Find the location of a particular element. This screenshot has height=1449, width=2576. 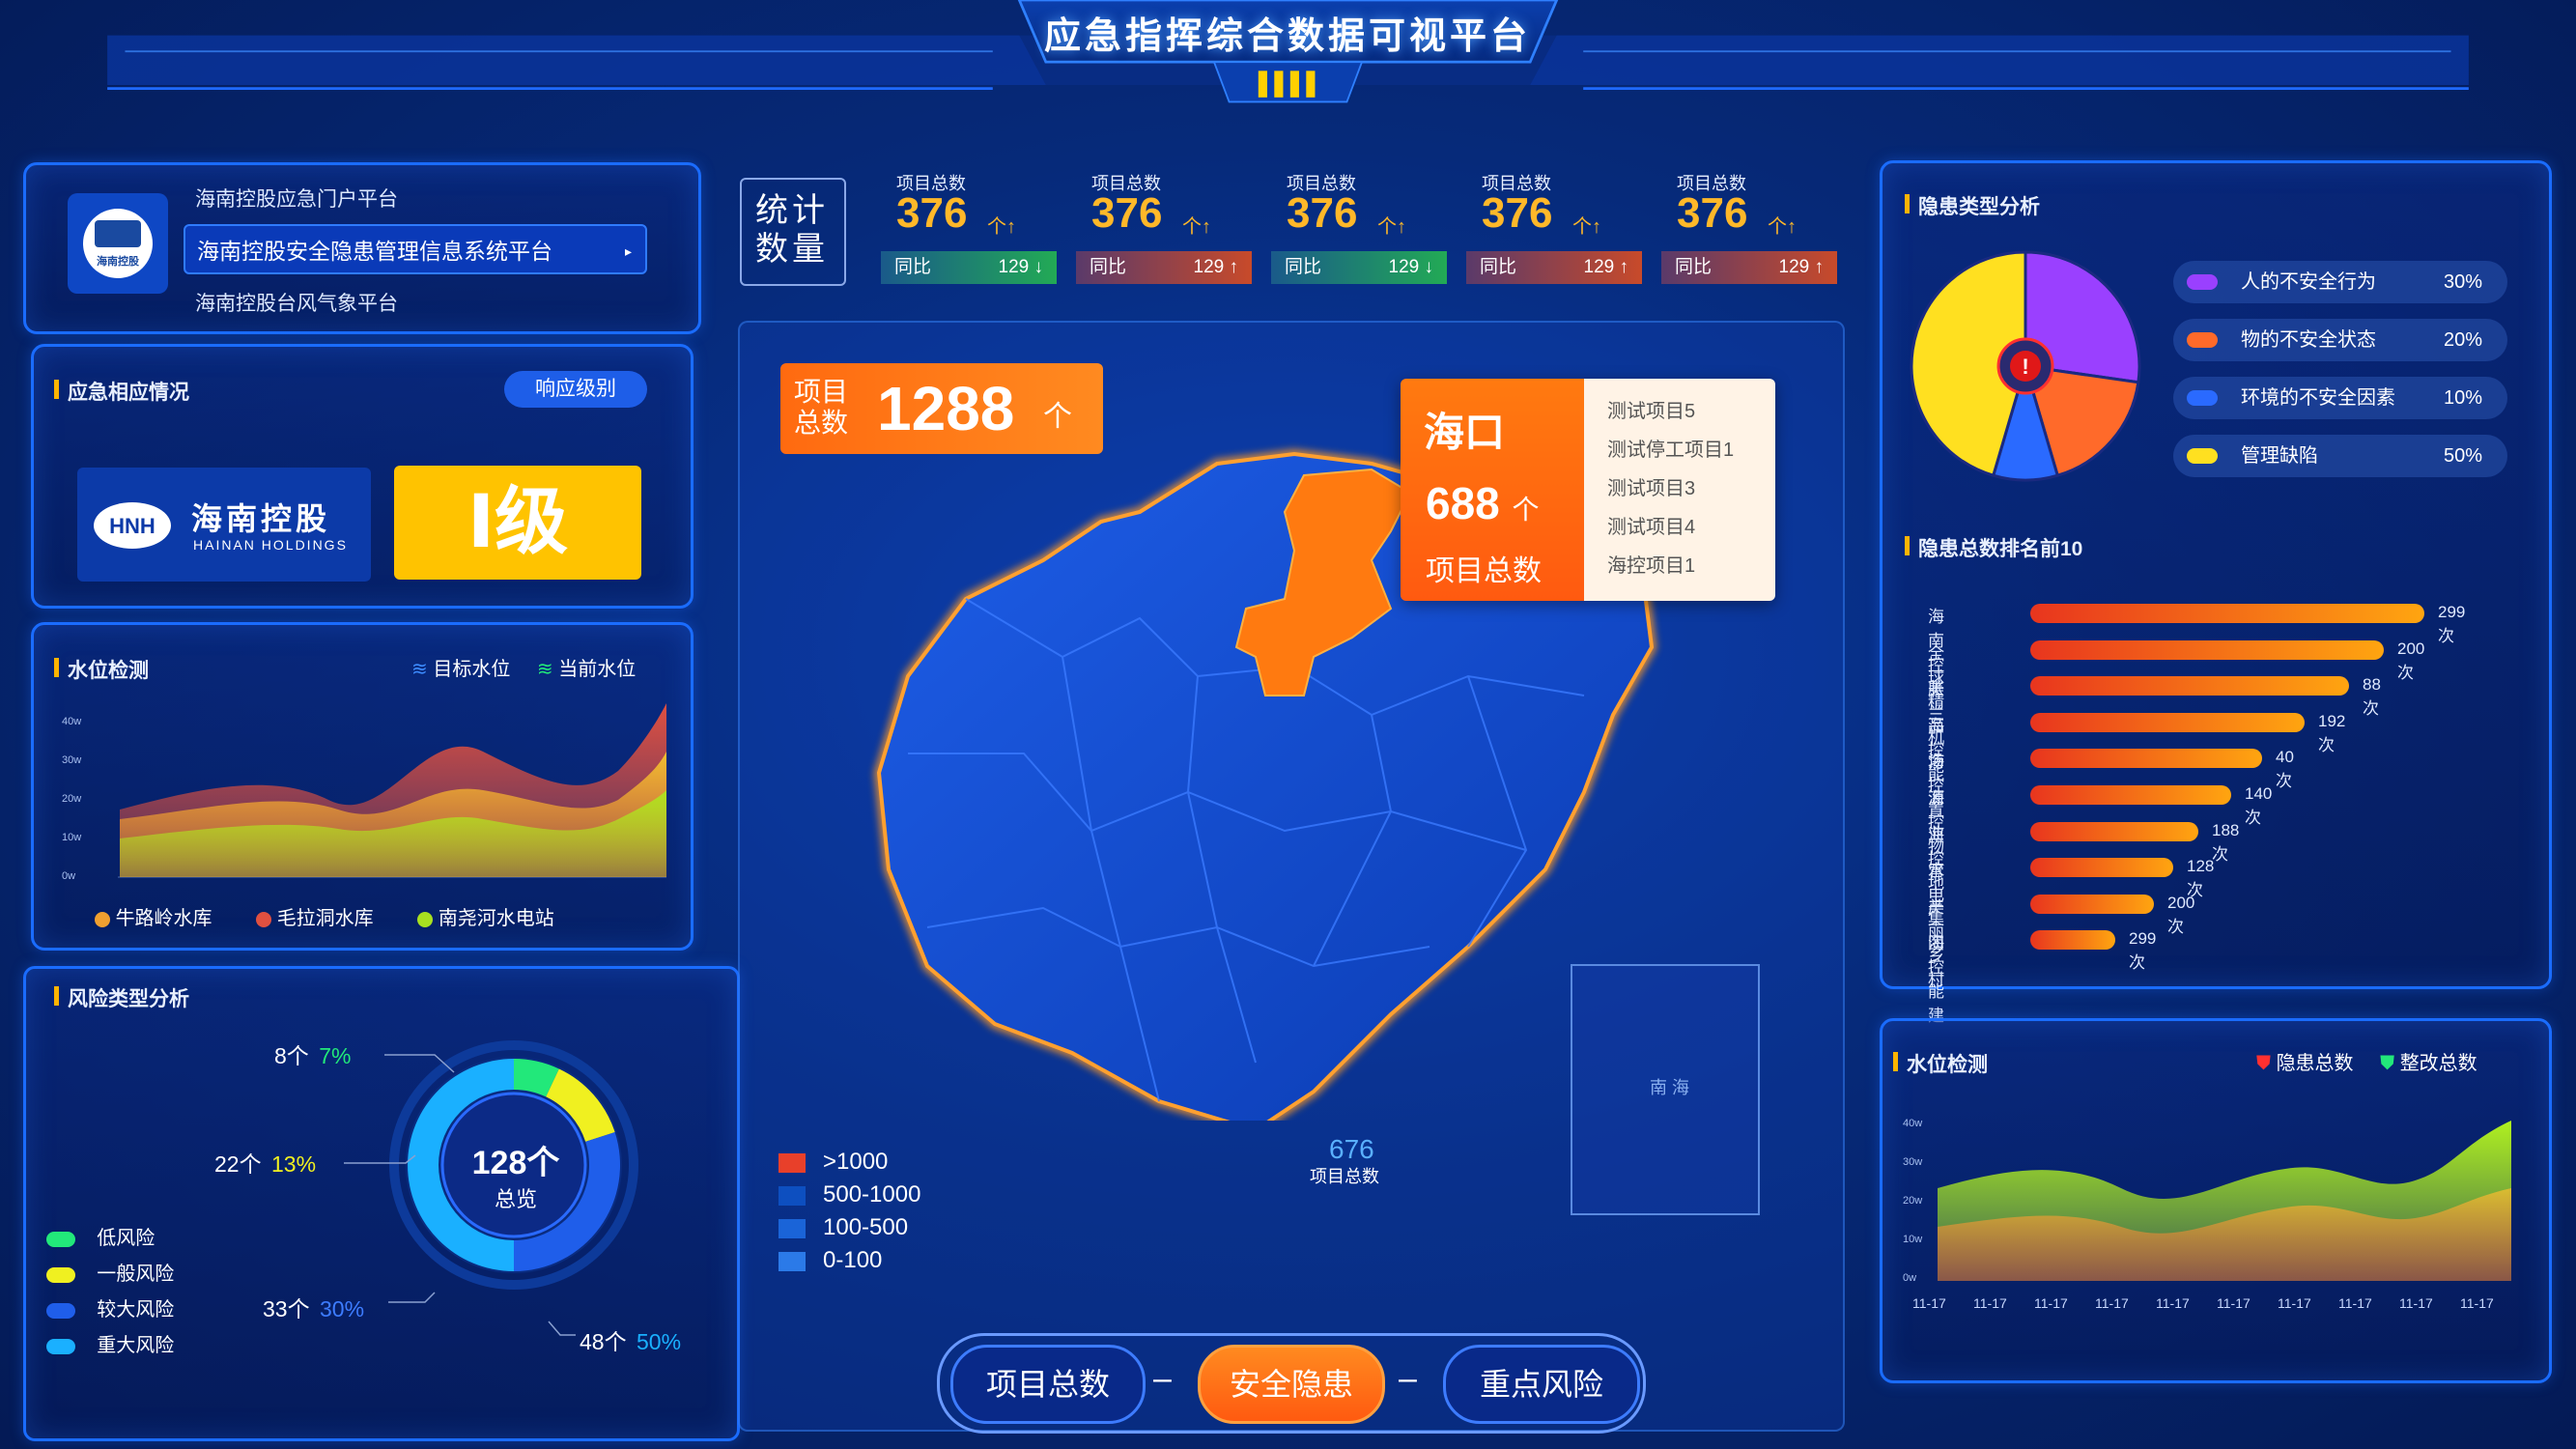

portal-link-emergency: 海南控股应急门户平台 is located at coordinates (296, 198).